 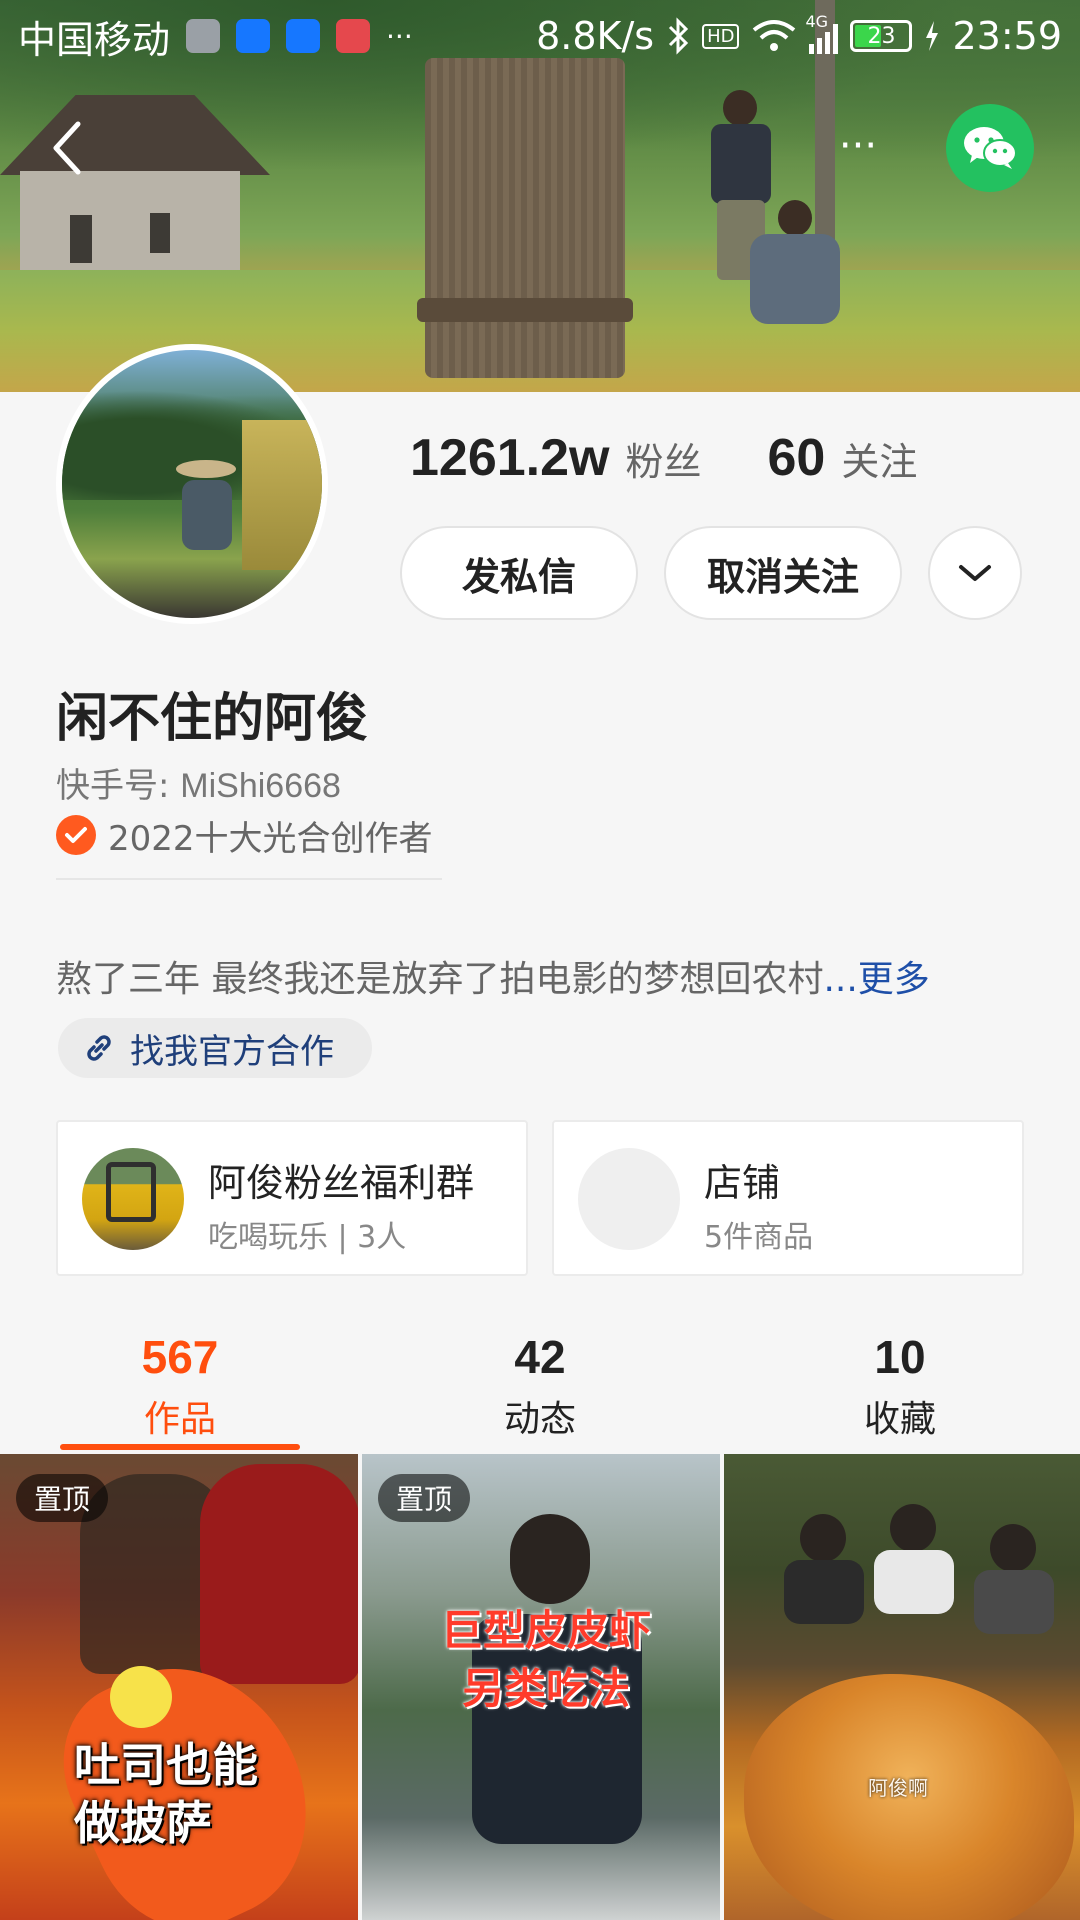 I want to click on fans-group-thumbnail, so click(x=133, y=1199).